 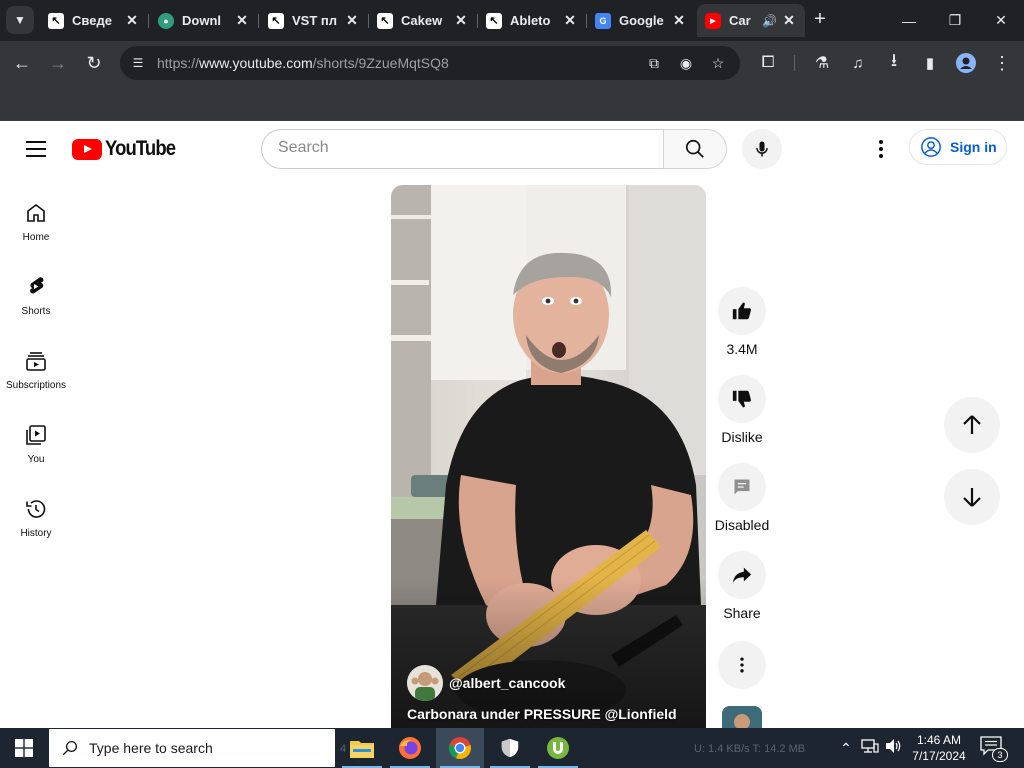 I want to click on overlay-upload-rate: U: 1.4 KB/s T: 14.2 MB, so click(x=750, y=749).